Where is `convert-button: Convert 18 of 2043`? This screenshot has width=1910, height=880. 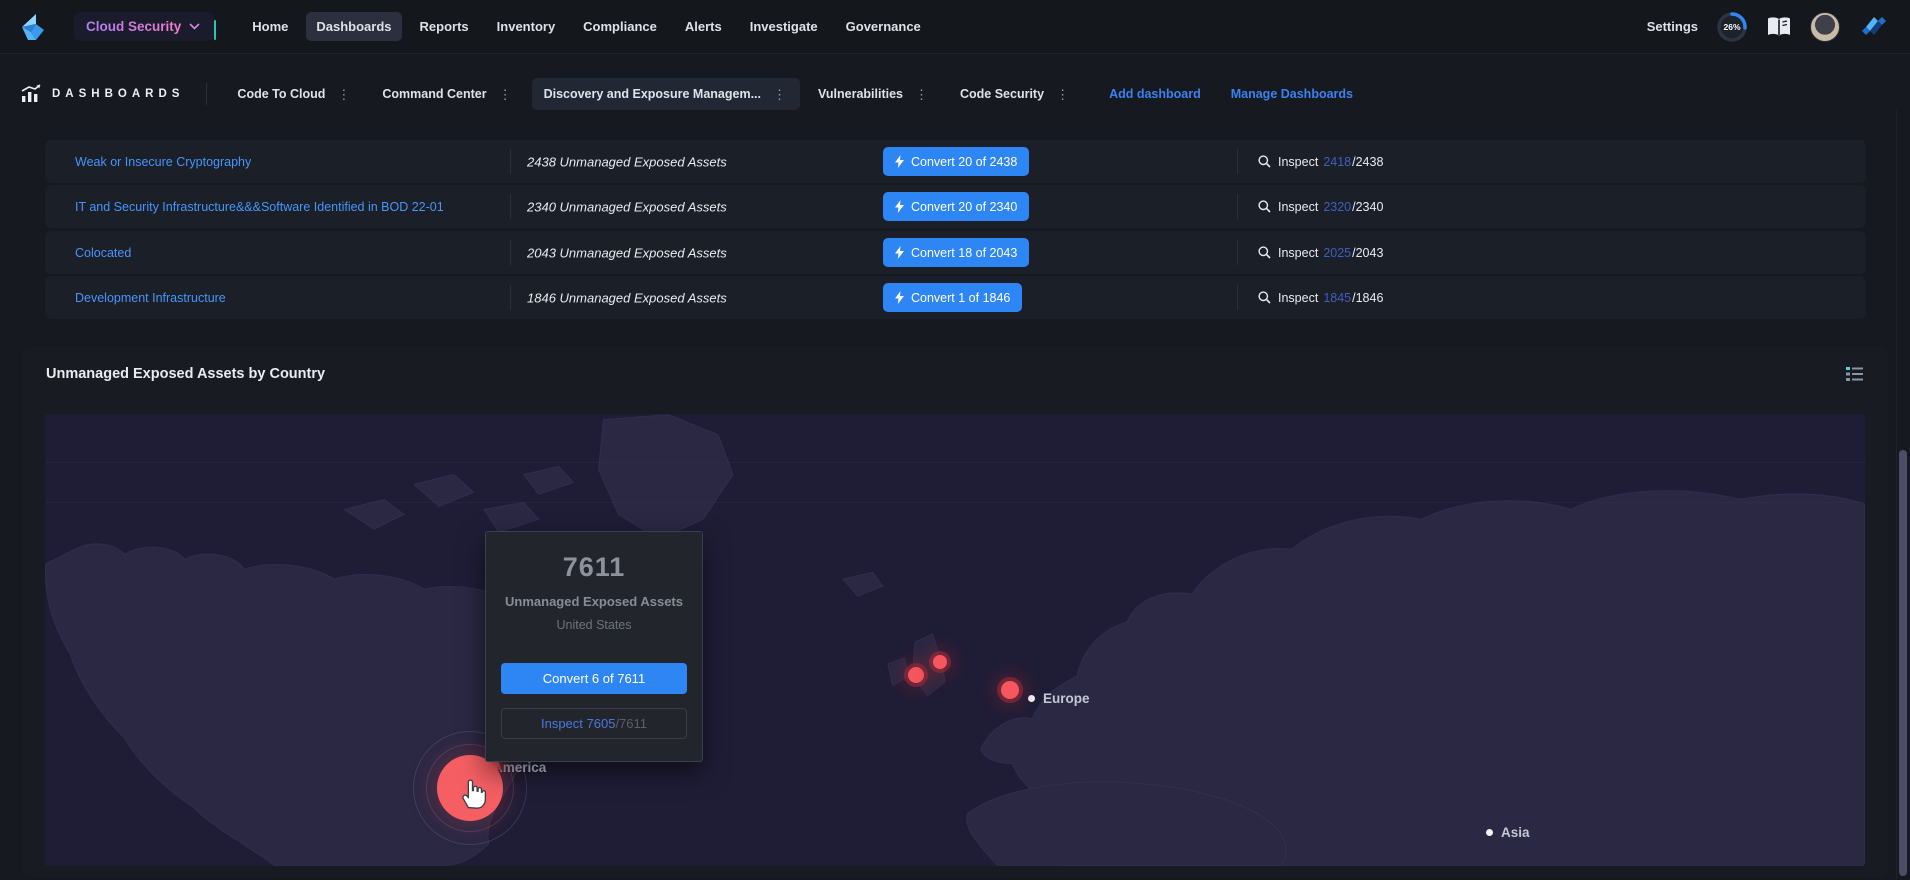
convert-button: Convert 18 of 2043 is located at coordinates (956, 252).